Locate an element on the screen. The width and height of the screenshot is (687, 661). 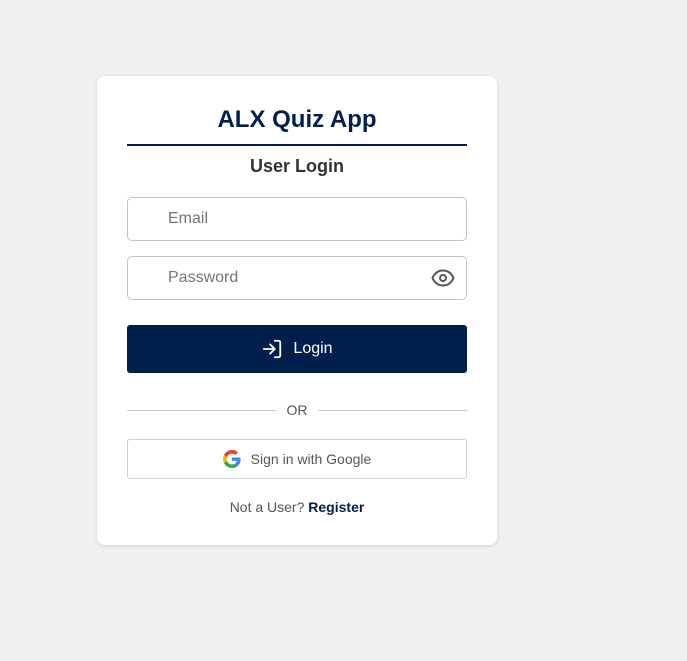
register-prompt-text: Not a User? is located at coordinates (267, 507).